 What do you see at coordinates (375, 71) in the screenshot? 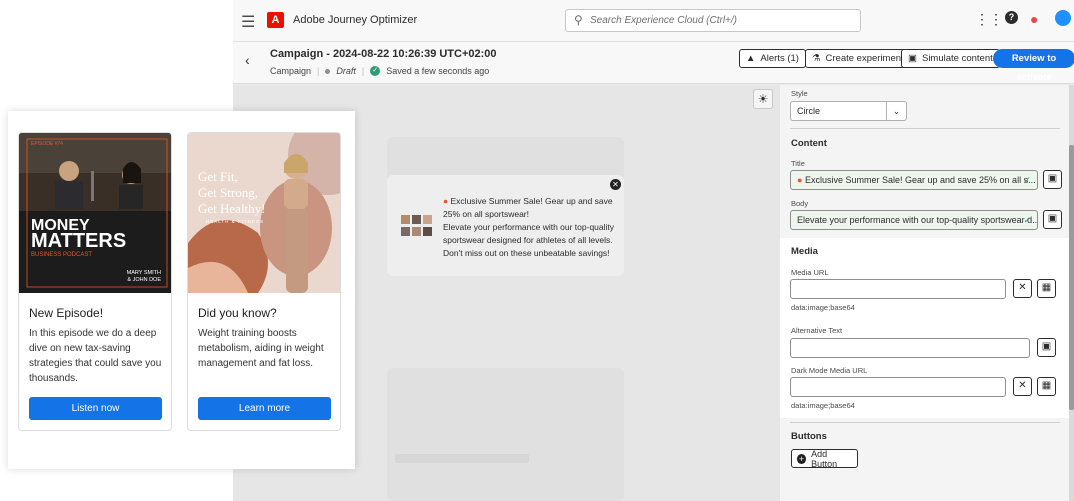
I see `check-icon: ✓` at bounding box center [375, 71].